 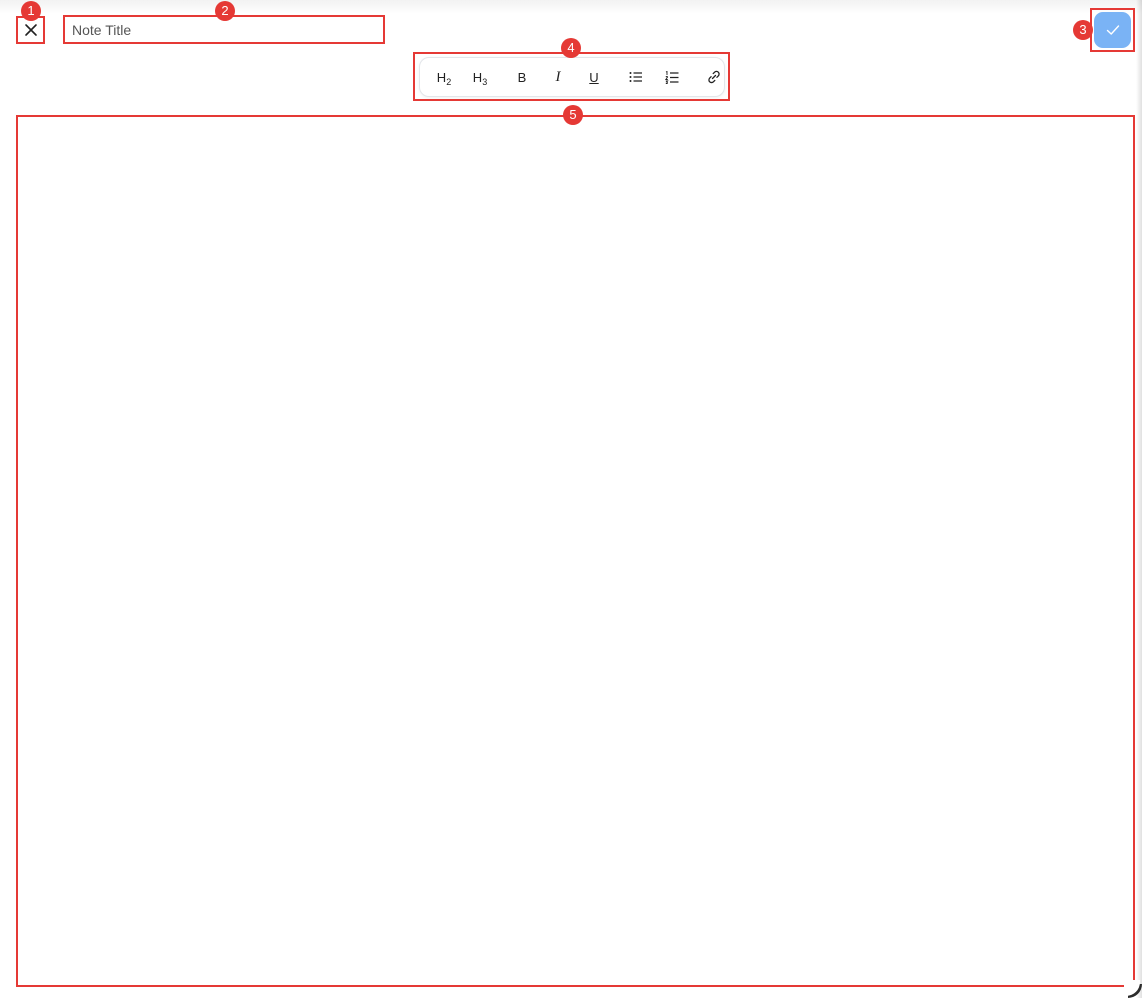 What do you see at coordinates (571, 48) in the screenshot?
I see `annotation-badge-4: 4` at bounding box center [571, 48].